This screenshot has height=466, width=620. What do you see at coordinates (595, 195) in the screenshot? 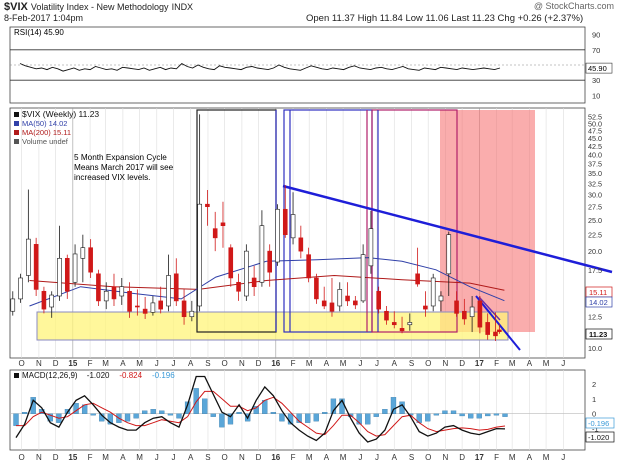
I see `price-tick-label: 30.0` at bounding box center [595, 195].